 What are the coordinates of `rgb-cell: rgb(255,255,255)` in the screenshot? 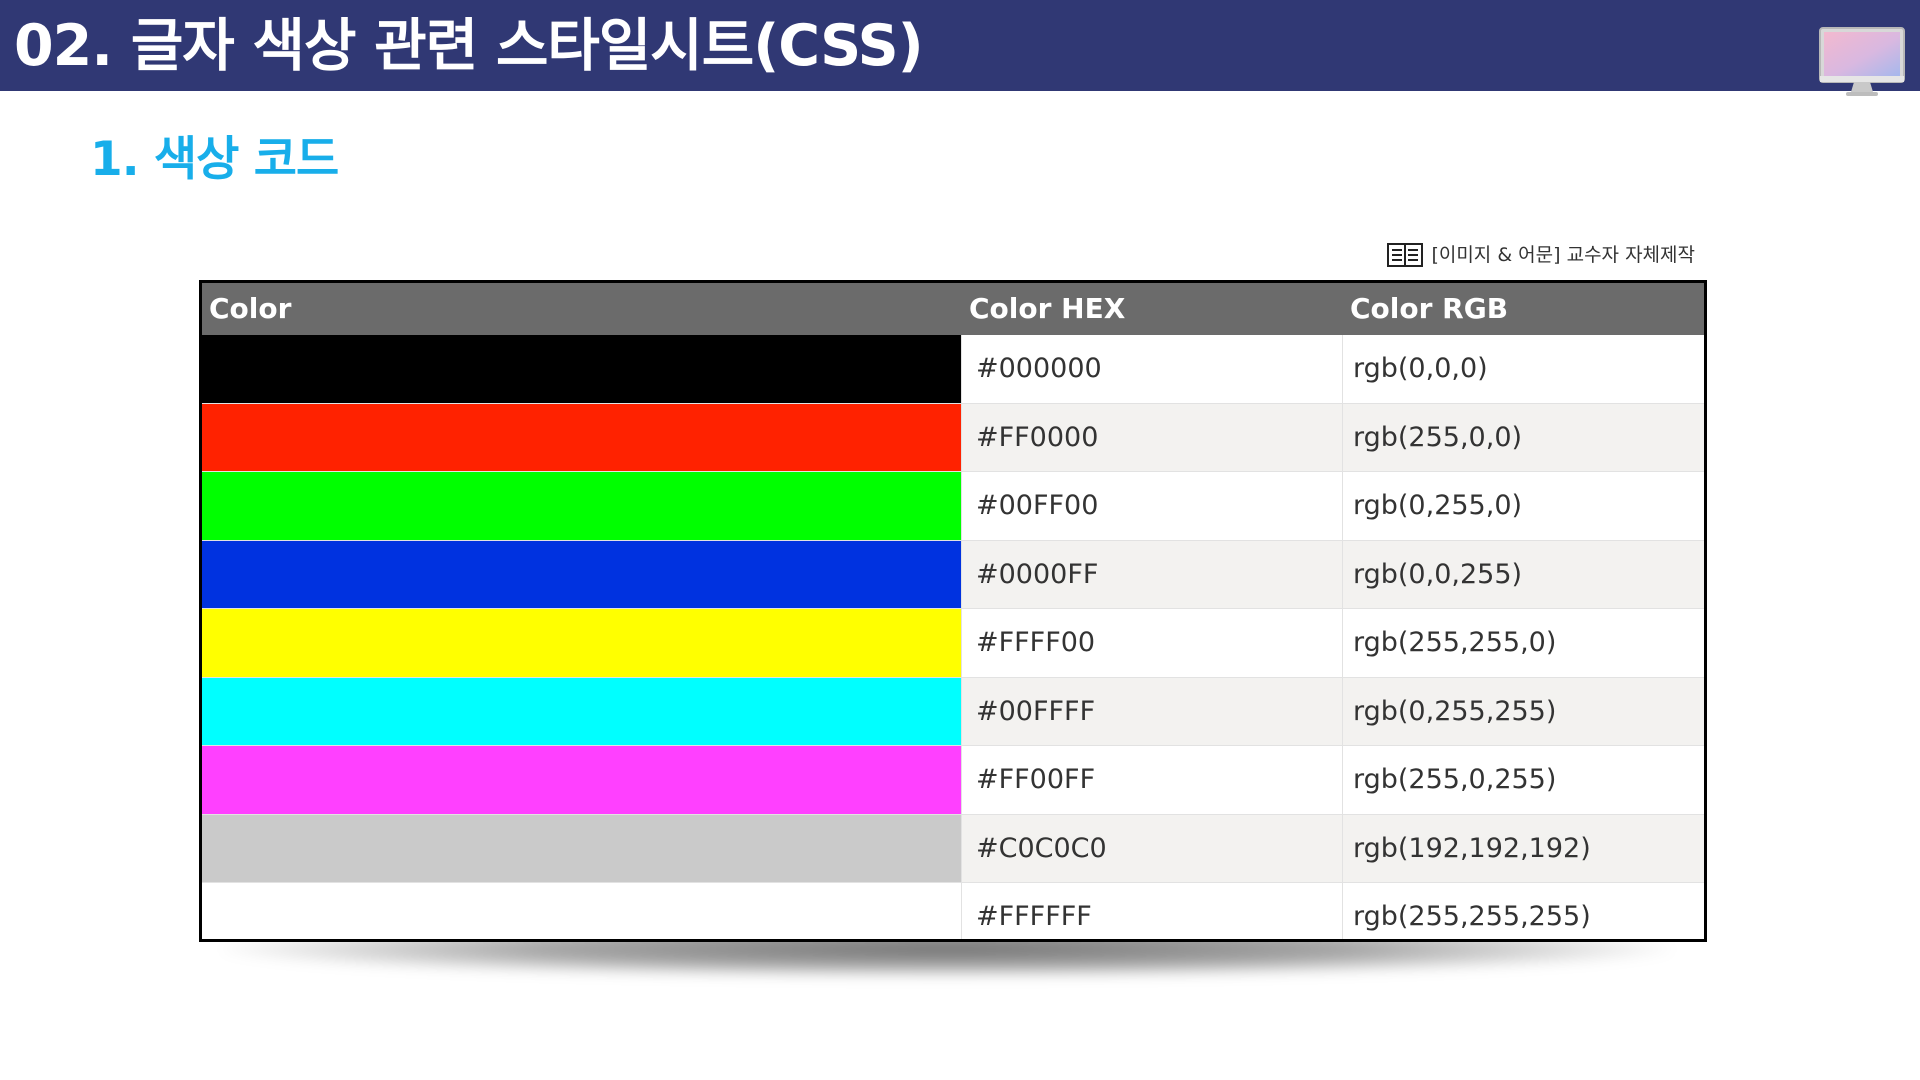 It's located at (1523, 911).